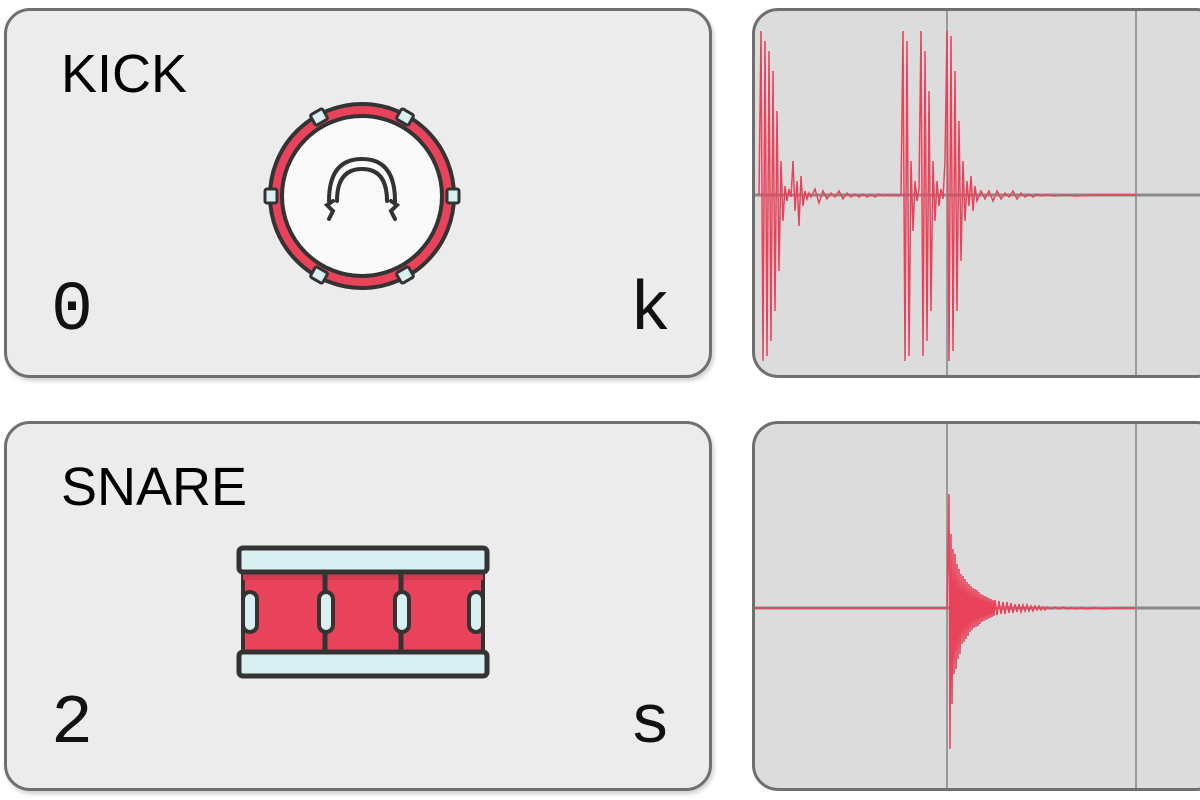 The height and width of the screenshot is (800, 1200). What do you see at coordinates (649, 311) in the screenshot?
I see `pad-key: k` at bounding box center [649, 311].